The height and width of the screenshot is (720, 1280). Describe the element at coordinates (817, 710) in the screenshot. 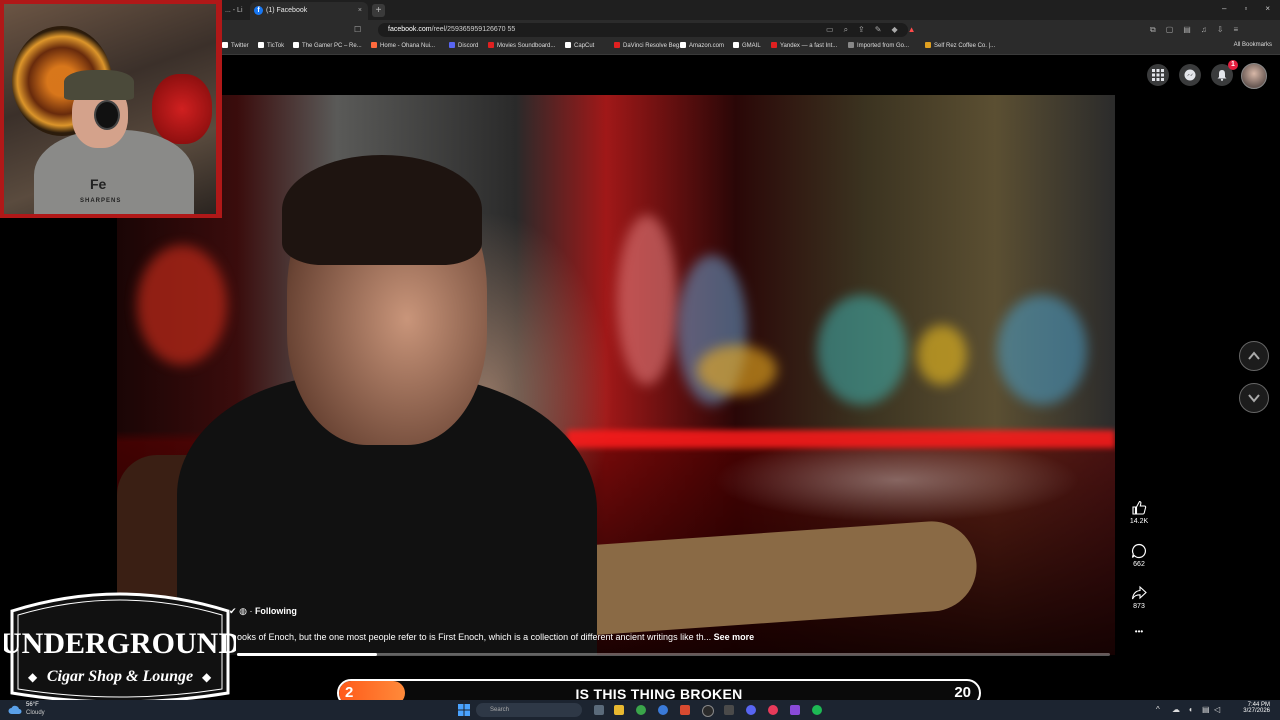

I see `spotify-icon` at that location.